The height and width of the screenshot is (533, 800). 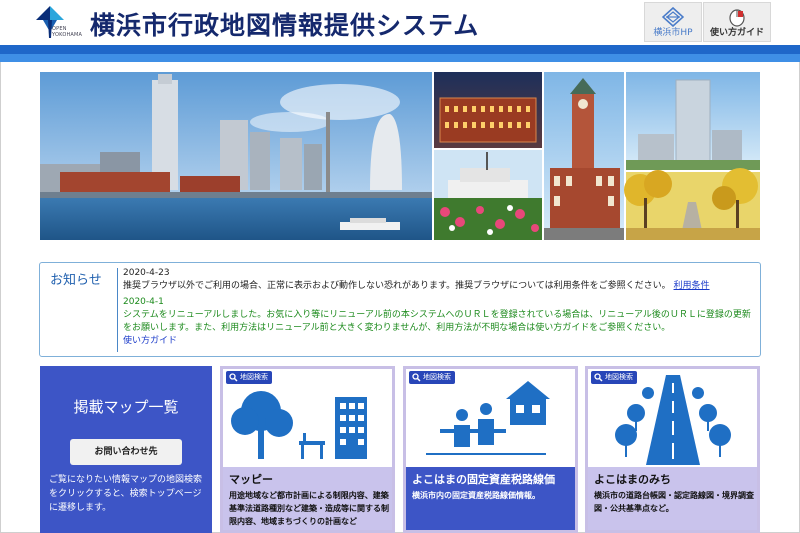 I want to click on red-brick-warehouse-photo, so click(x=488, y=110).